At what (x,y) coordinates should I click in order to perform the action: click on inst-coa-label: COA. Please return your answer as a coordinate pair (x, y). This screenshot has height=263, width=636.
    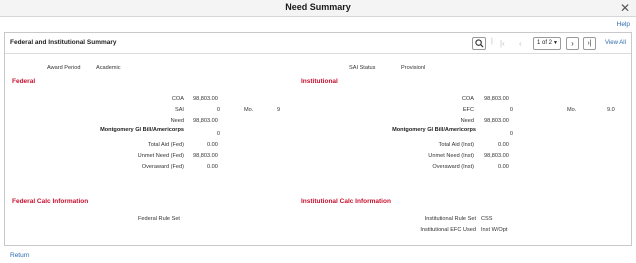
    Looking at the image, I should click on (467, 99).